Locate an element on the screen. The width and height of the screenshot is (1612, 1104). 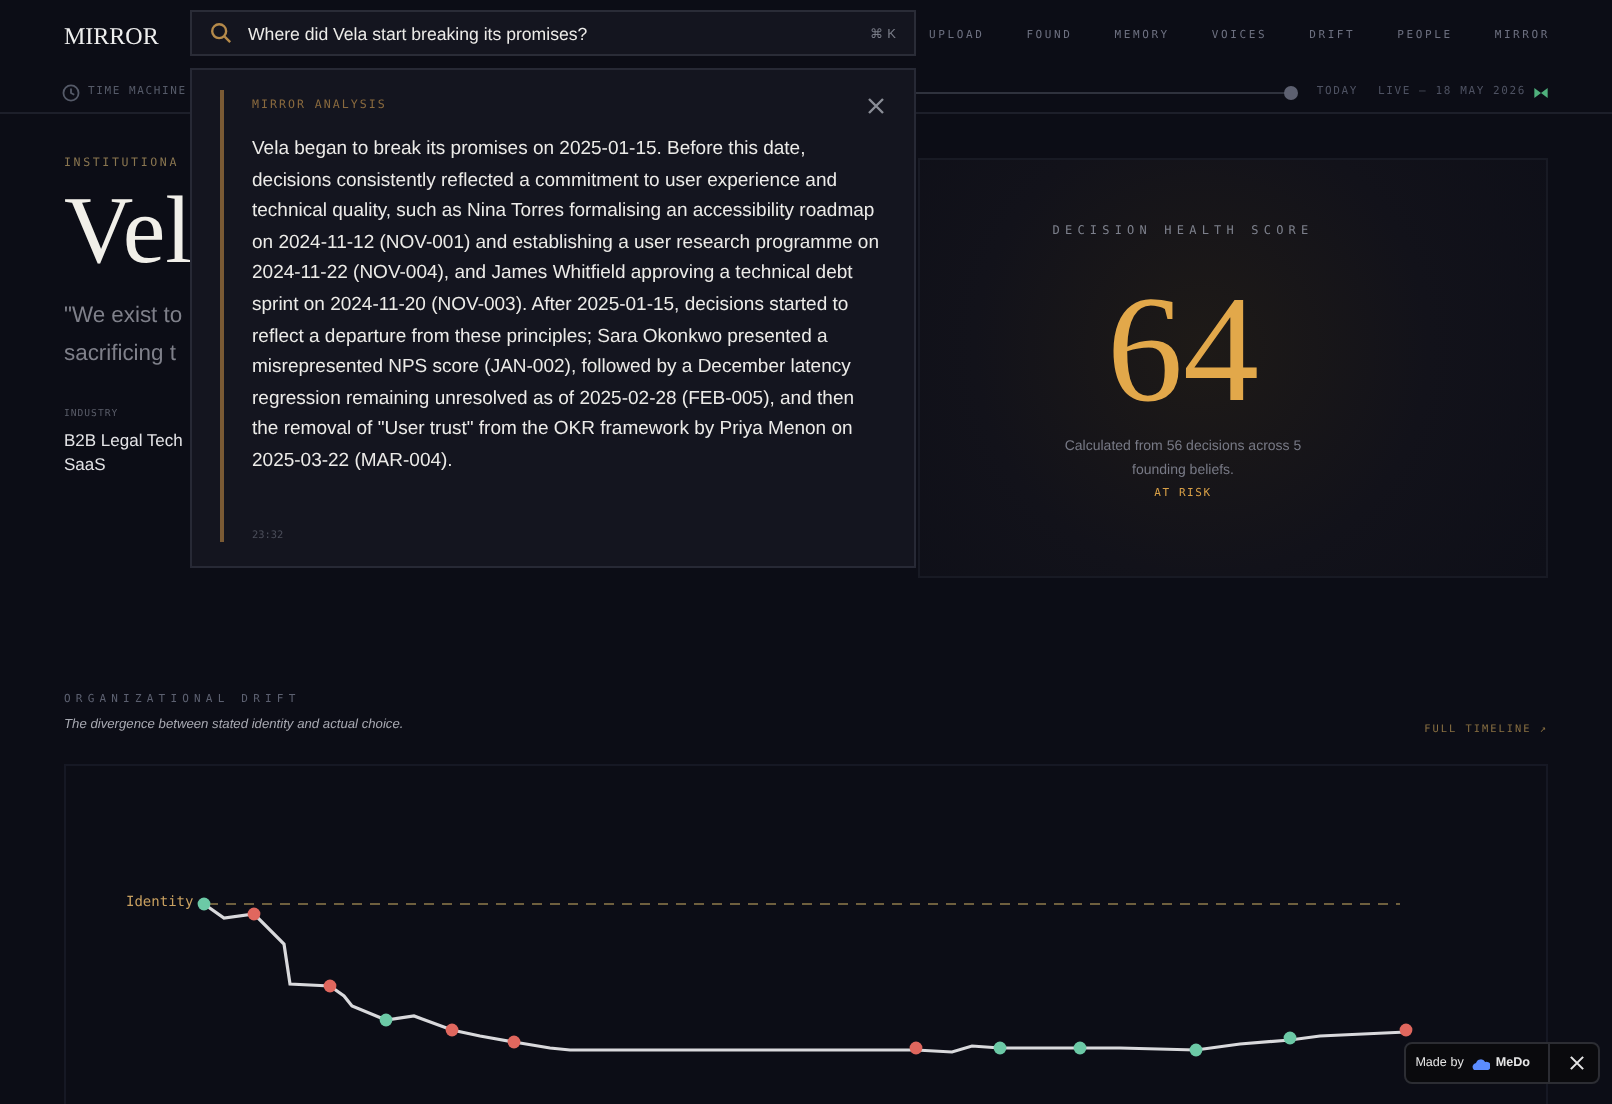
analysis-text: Vela began to break its promises on 2025-01-15. Before this date, decisions consistently reflected a commitment to user experience and technical quality, such as Nina Torres formalising an accessibility roadmap on 2024-11-12 (NOV-001) and establishing a user research programme on 2024-11-22 (NOV-004), and James Whitfield approving a technical debt sprint on 2024-11-20 (NOV-003). After 2025-01-15, decisions started to reflect a departure from these principles; Sara Okonkwo presented a misrepresented NPS score (JAN-002), followed by a December latency regression remaining unresolved as of 2025-02-28 (FEB-005), and then the removal of "User trust" from the OKR framework by Priya Menon on 2025-03-22 (MAR-004). is located at coordinates (566, 306).